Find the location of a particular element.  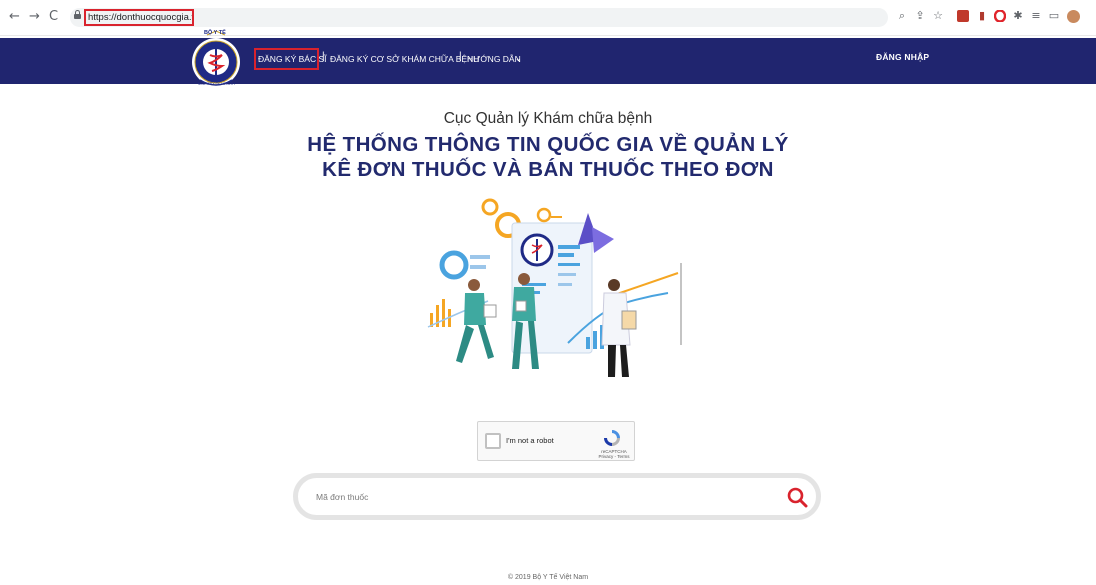

opera-icon is located at coordinates (1000, 16).